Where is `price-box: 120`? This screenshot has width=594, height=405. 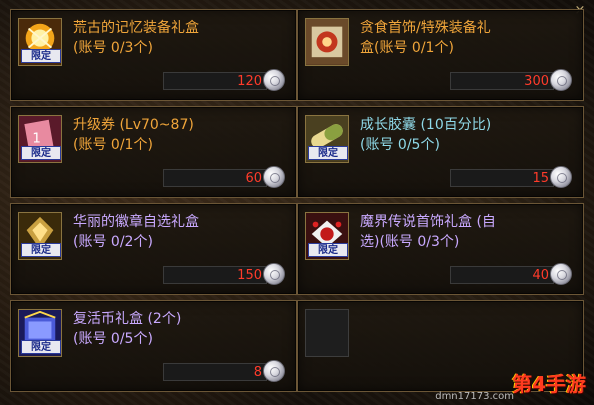 price-box: 120 is located at coordinates (215, 81).